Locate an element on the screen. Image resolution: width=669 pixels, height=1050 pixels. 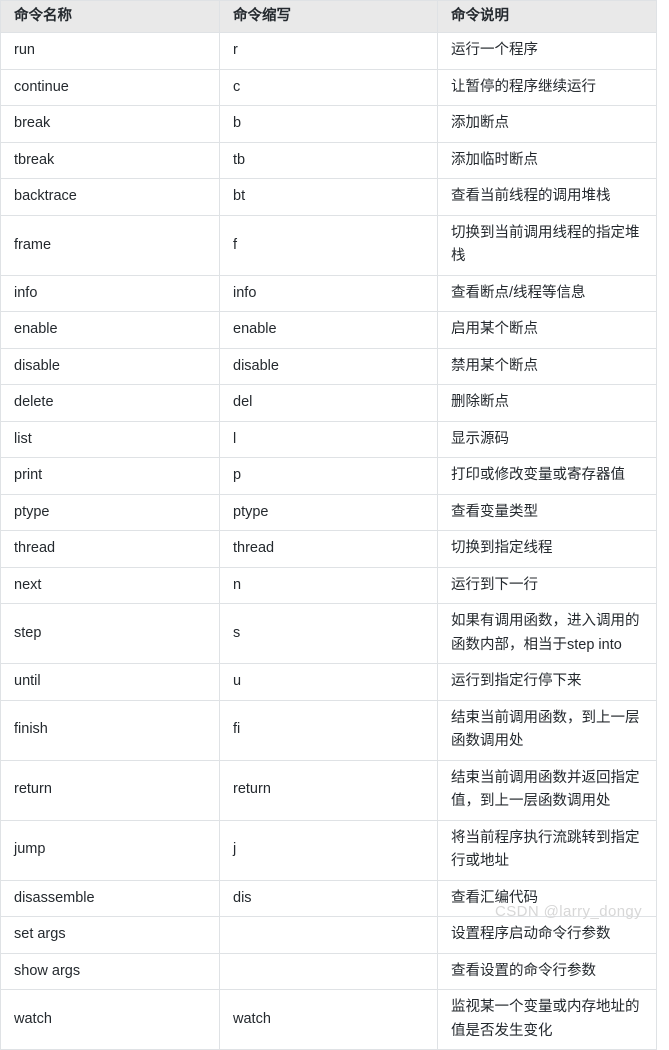
cell-command-name: continue is located at coordinates (110, 87).